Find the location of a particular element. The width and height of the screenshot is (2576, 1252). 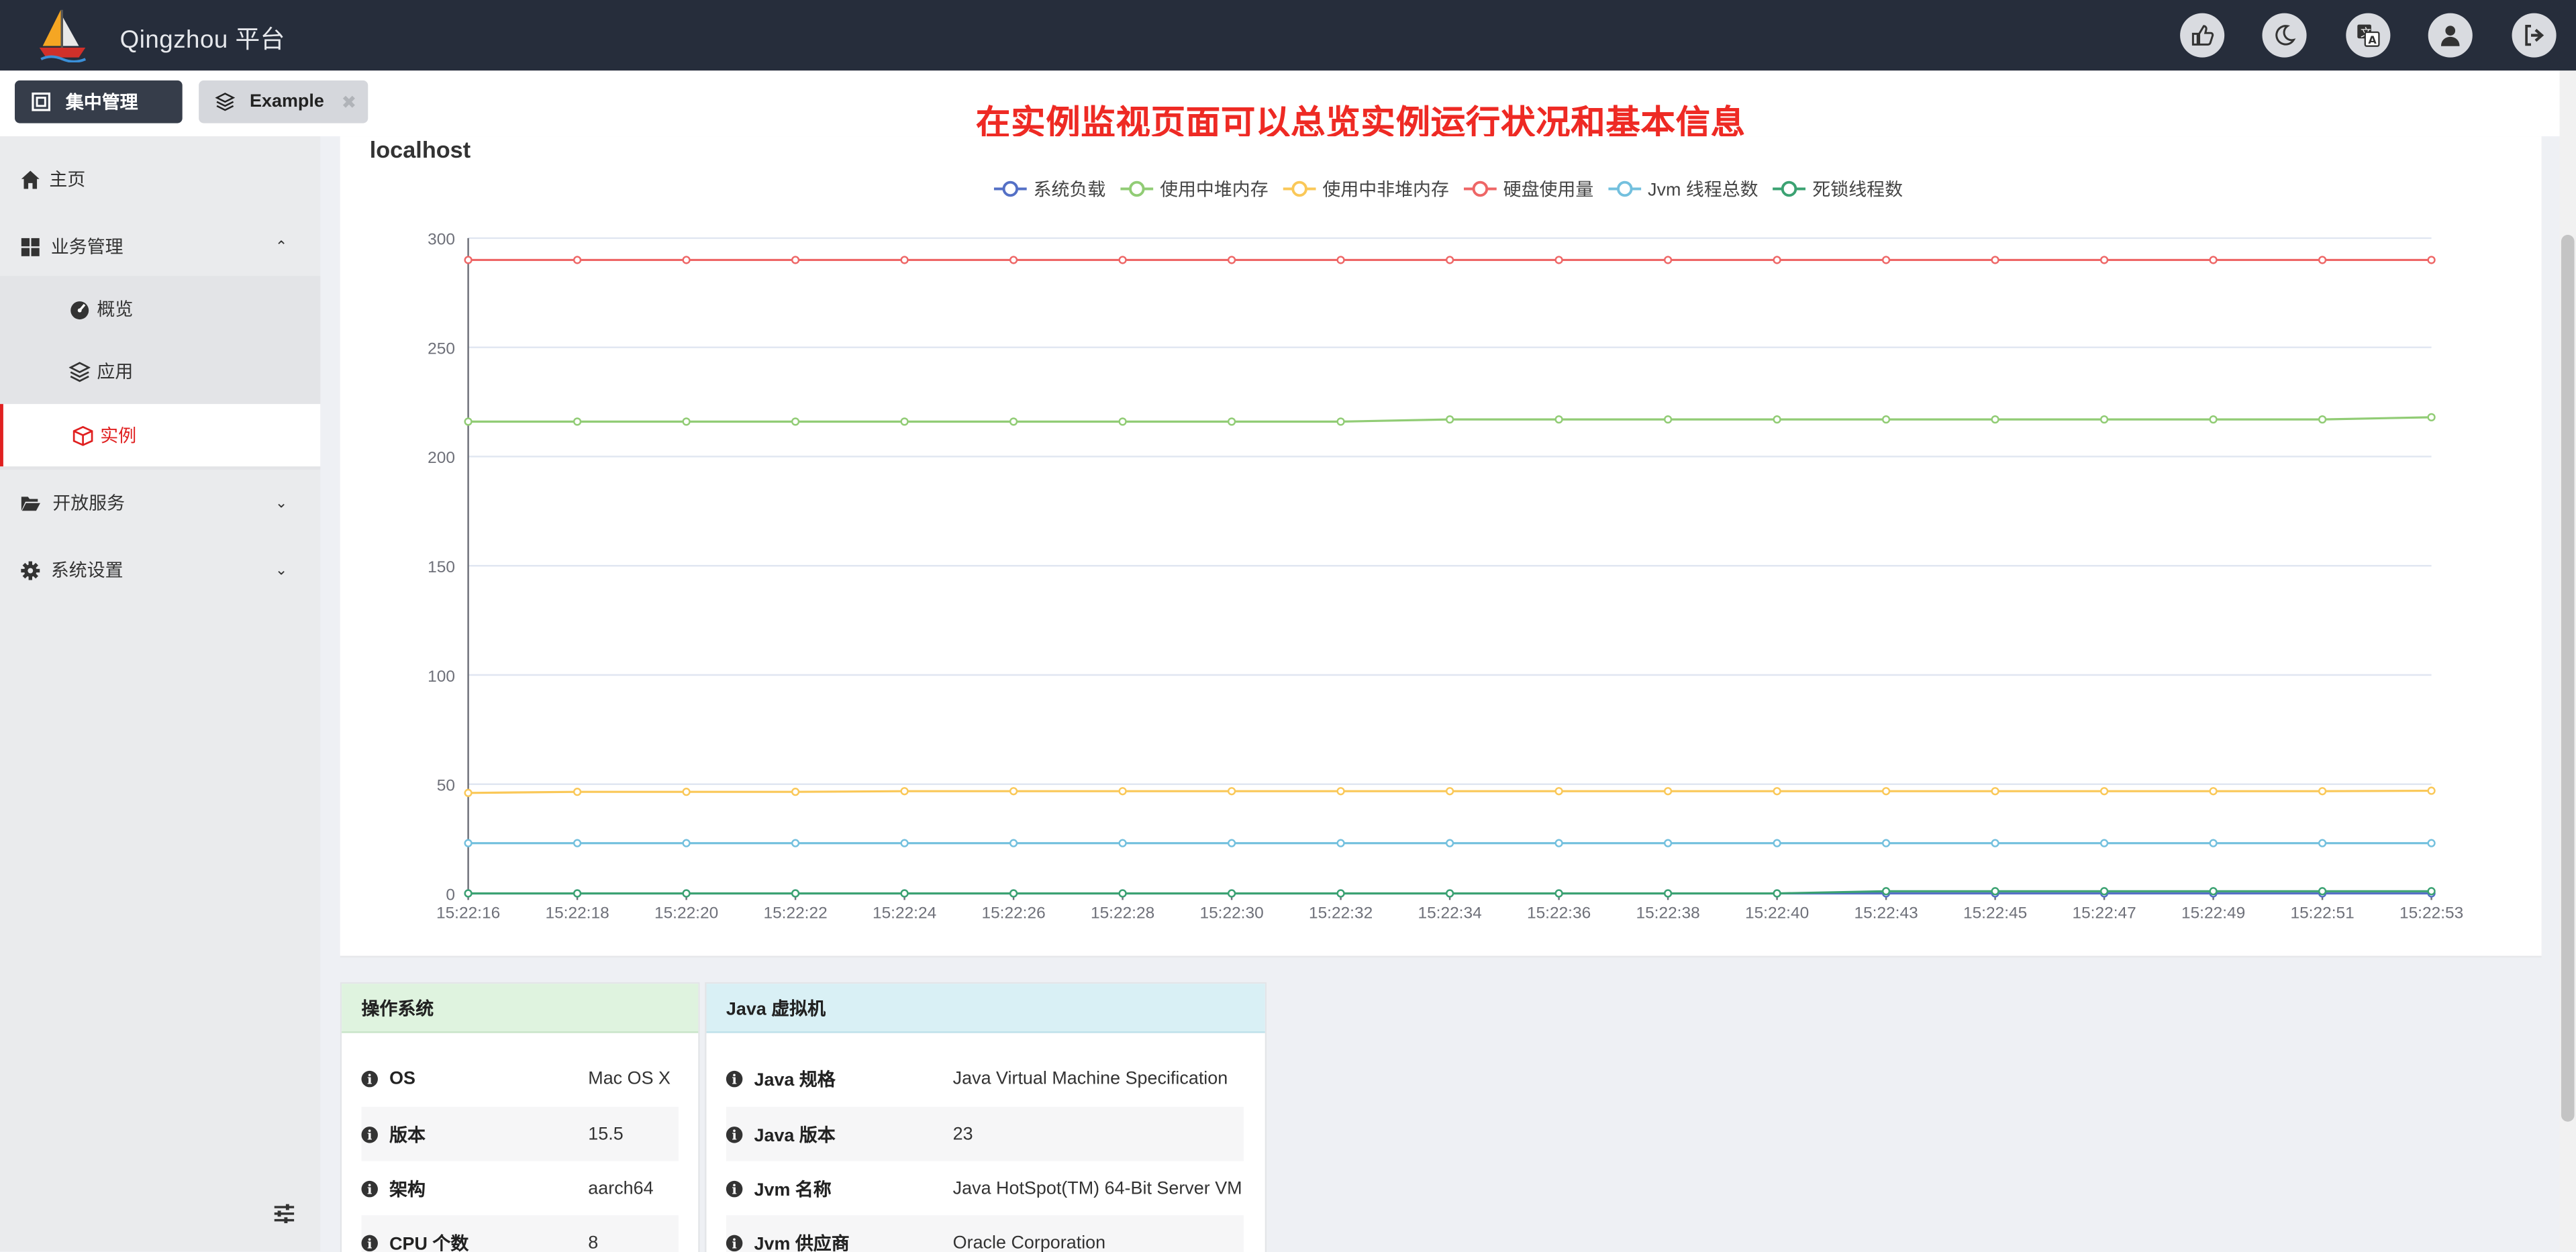

chart-legend: 系统负载 使用中堆内存 使用中非堆内存 硬盘使用量 Jvm 线程总数 死锁线程数 is located at coordinates (1455, 189).